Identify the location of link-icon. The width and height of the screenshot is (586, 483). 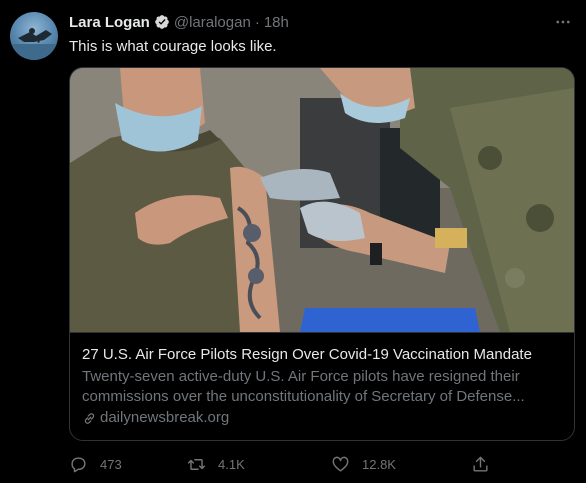
(89, 418).